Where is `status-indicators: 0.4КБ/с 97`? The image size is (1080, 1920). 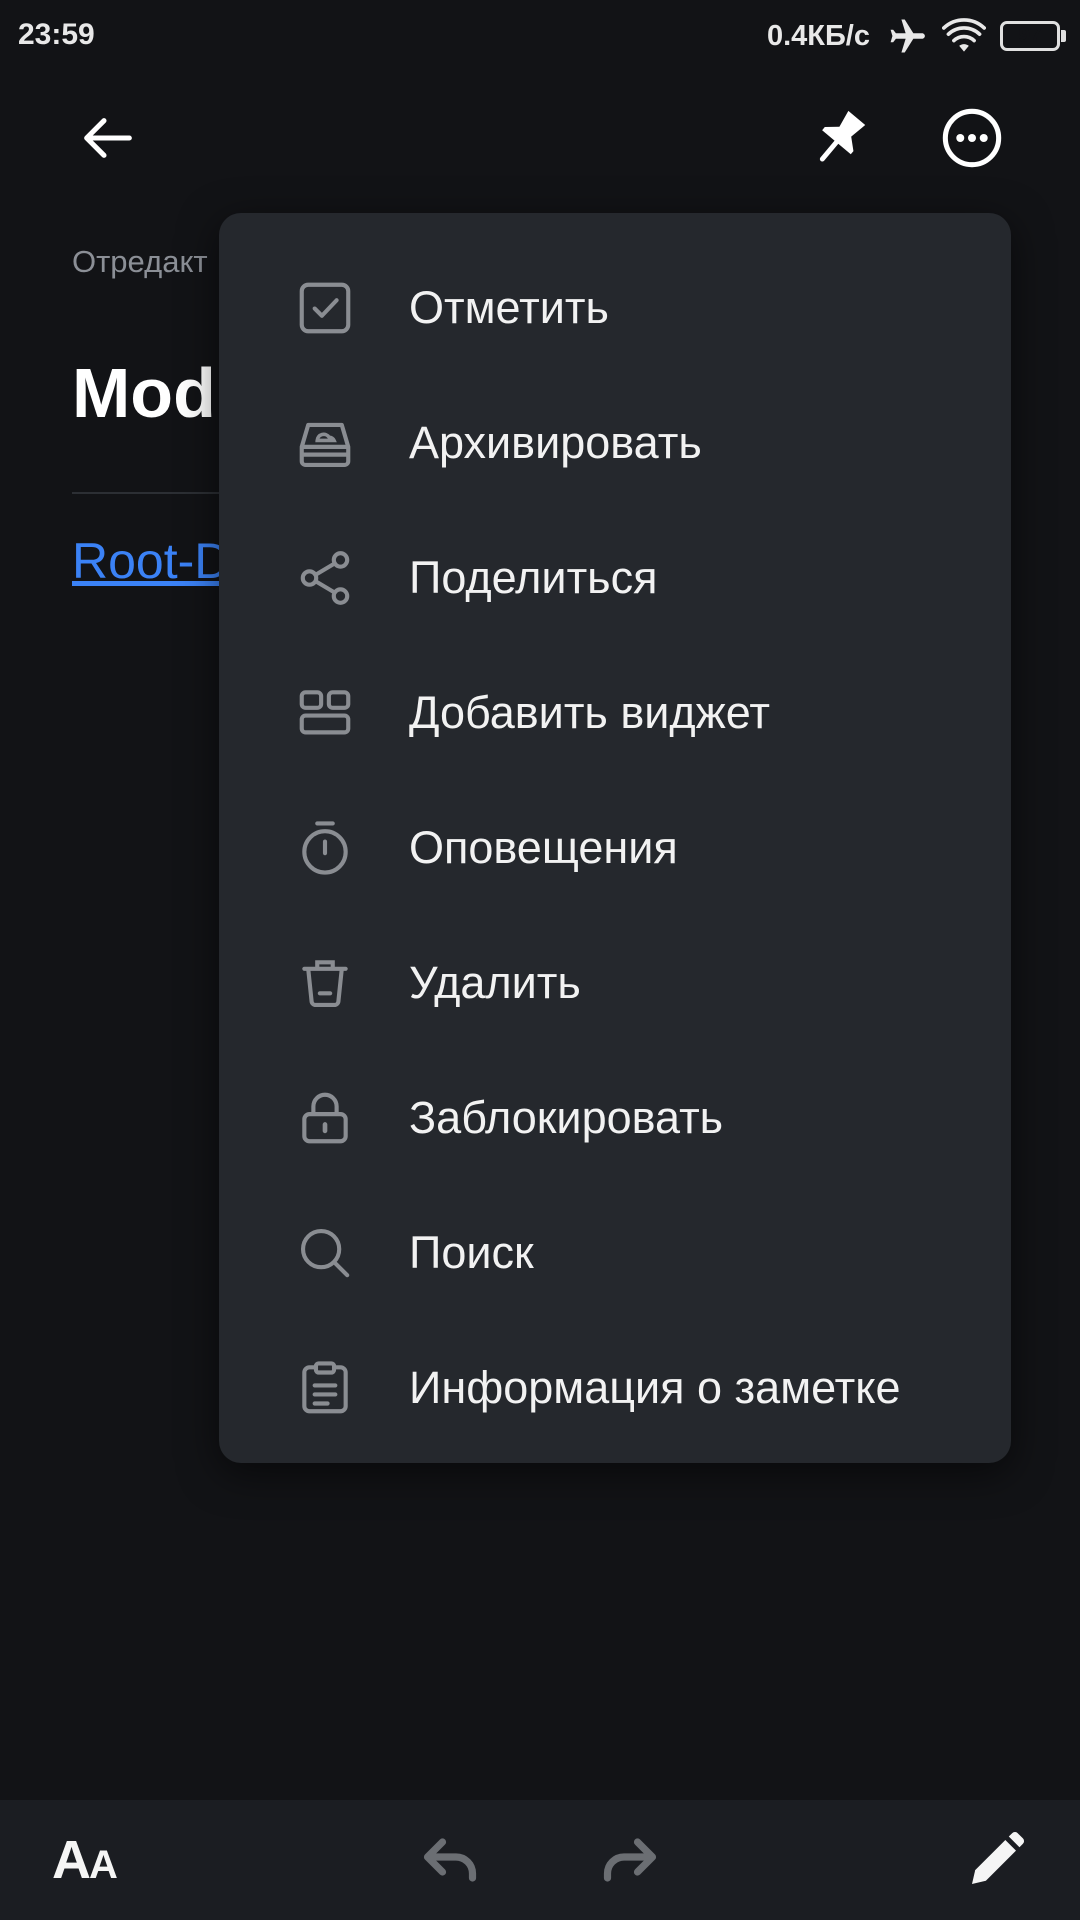
status-indicators: 0.4КБ/с 97 is located at coordinates (916, 36).